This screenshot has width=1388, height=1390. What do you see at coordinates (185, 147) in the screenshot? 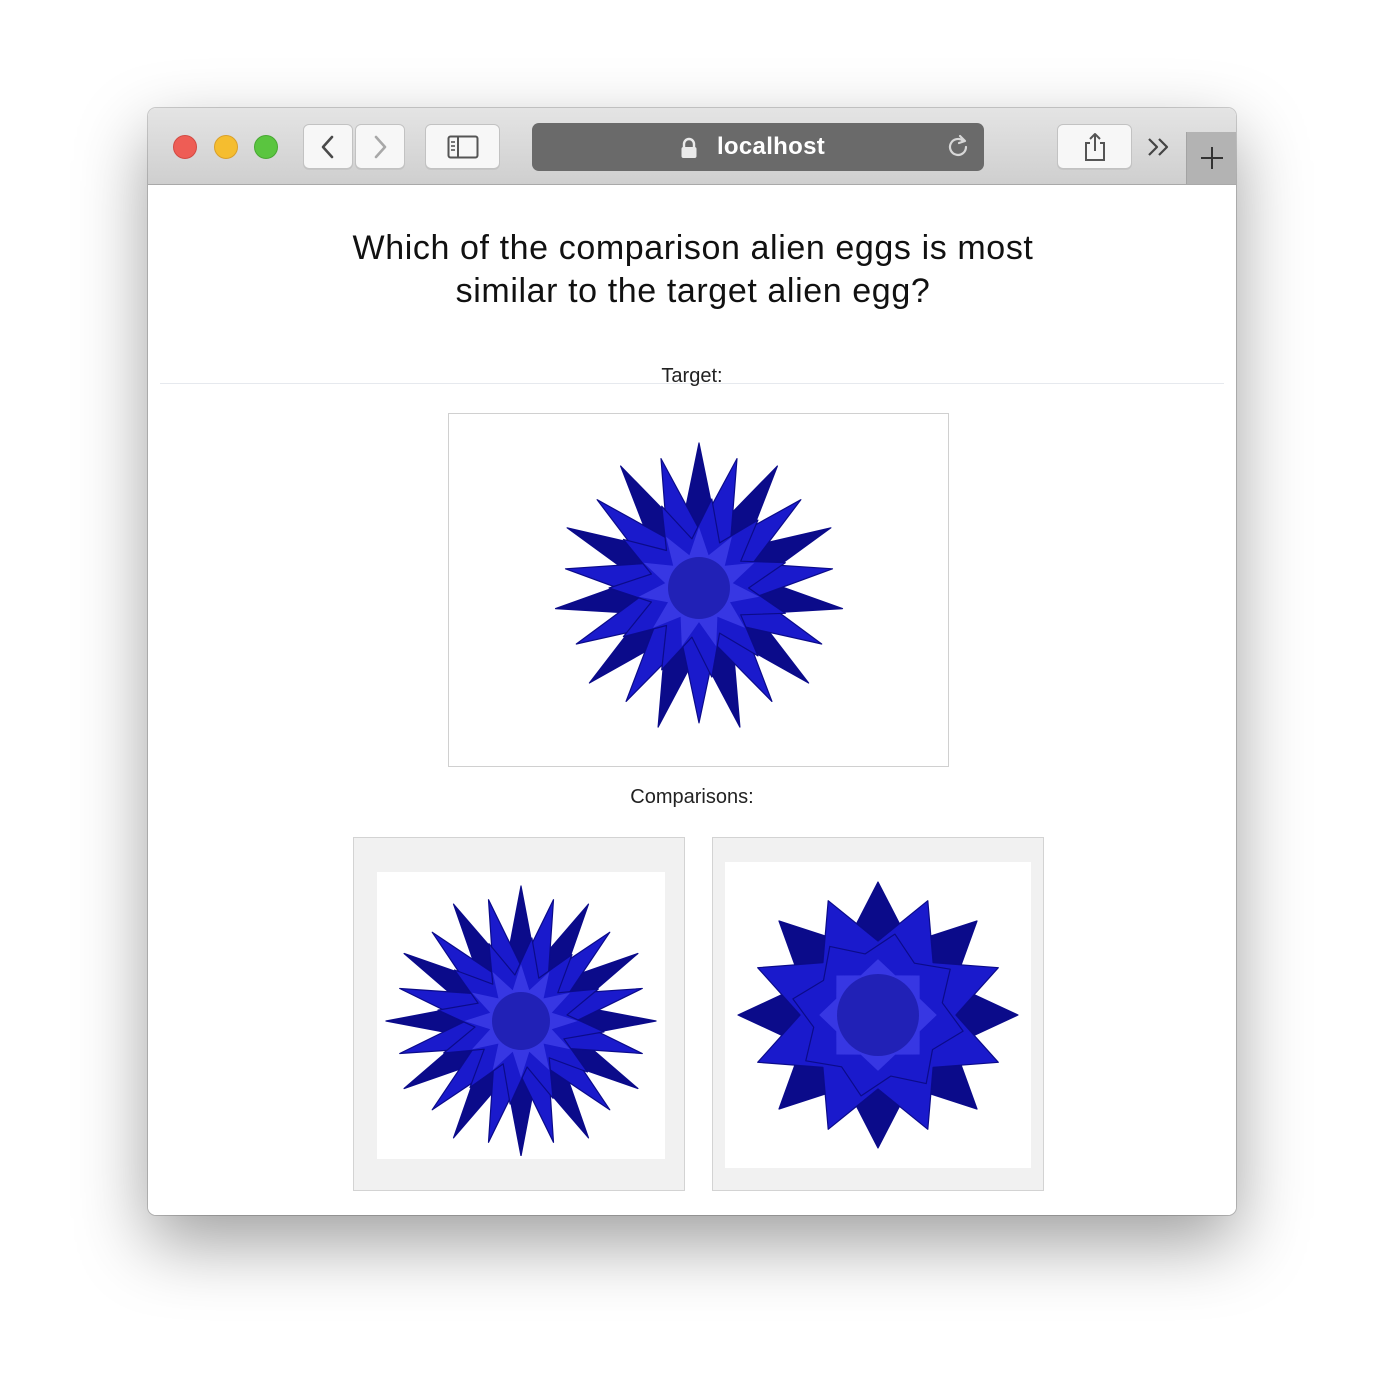
I see `close-window-button` at bounding box center [185, 147].